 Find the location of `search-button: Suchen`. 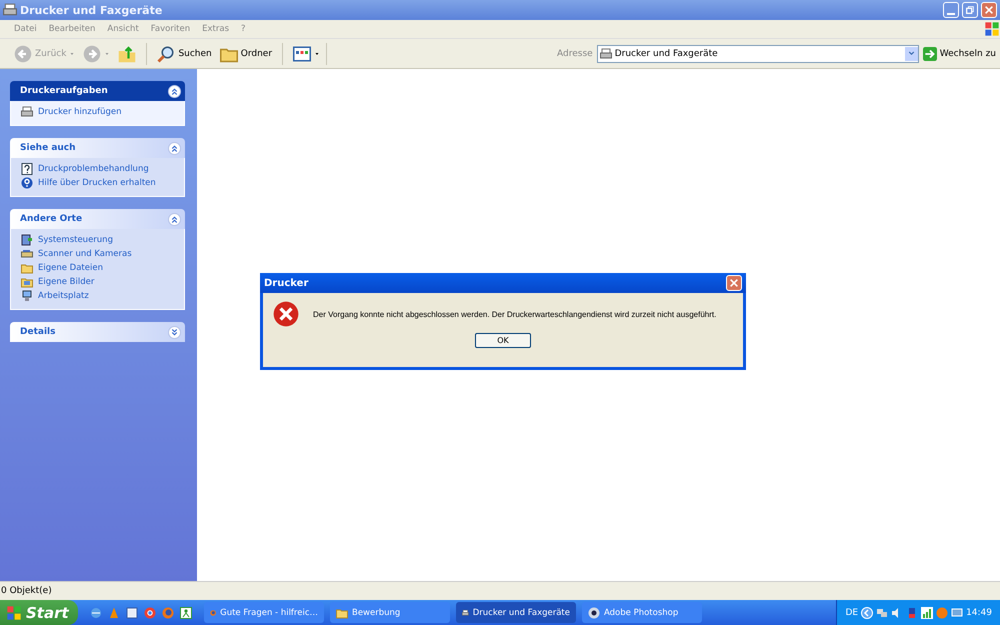

search-button: Suchen is located at coordinates (184, 53).